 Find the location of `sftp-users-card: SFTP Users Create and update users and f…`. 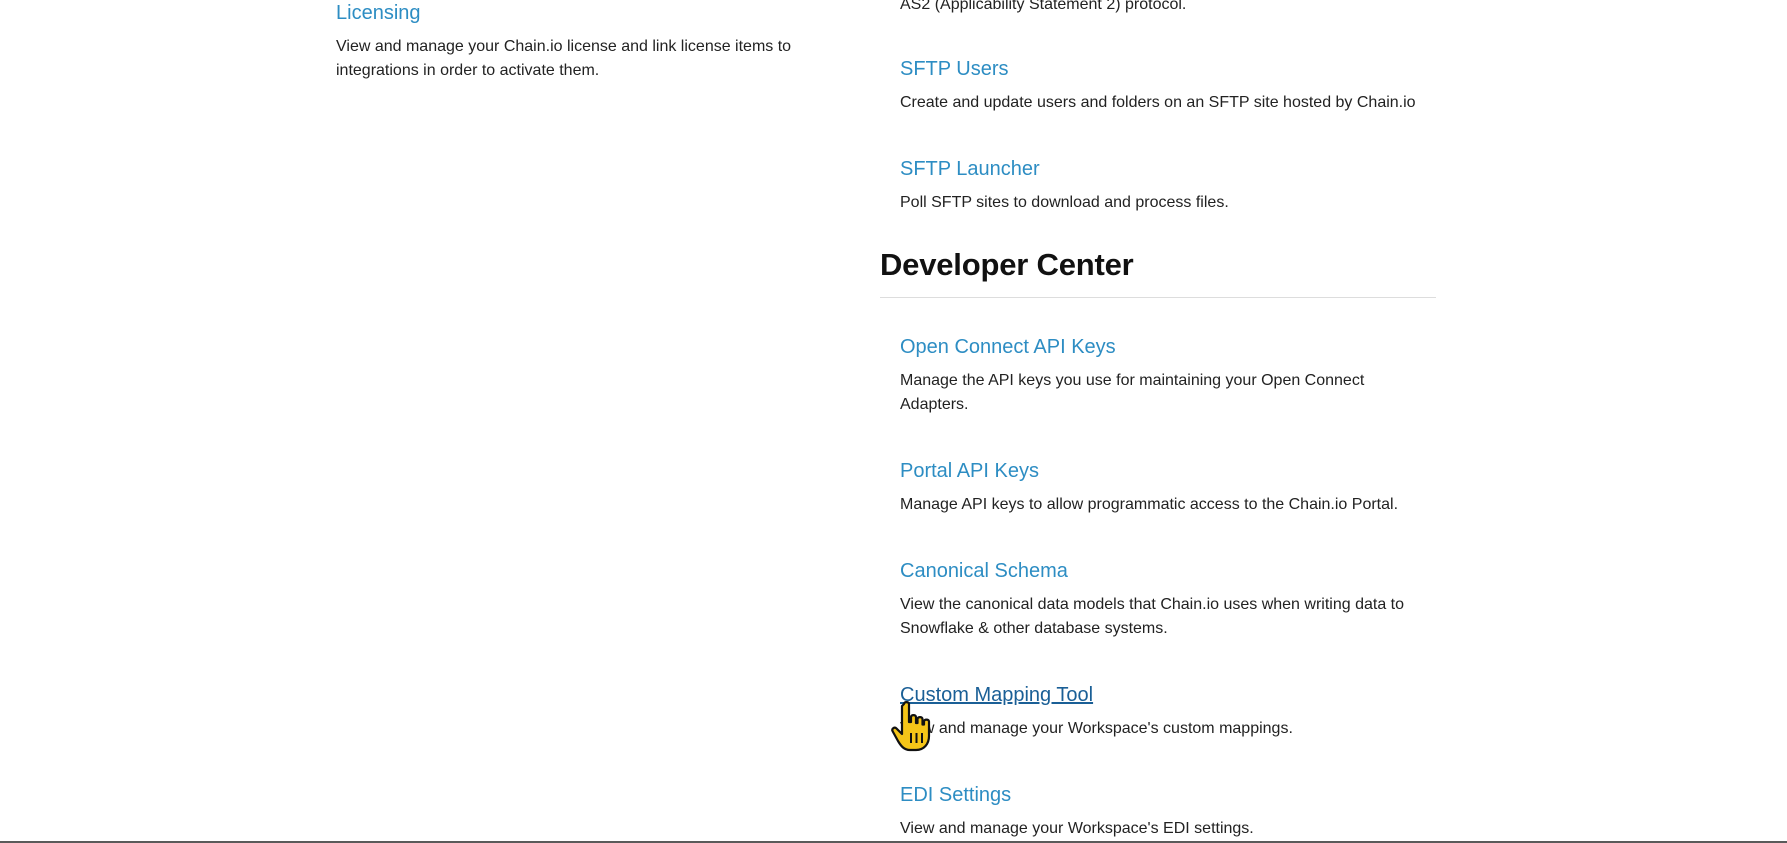

sftp-users-card: SFTP Users Create and update users and f… is located at coordinates (1160, 85).